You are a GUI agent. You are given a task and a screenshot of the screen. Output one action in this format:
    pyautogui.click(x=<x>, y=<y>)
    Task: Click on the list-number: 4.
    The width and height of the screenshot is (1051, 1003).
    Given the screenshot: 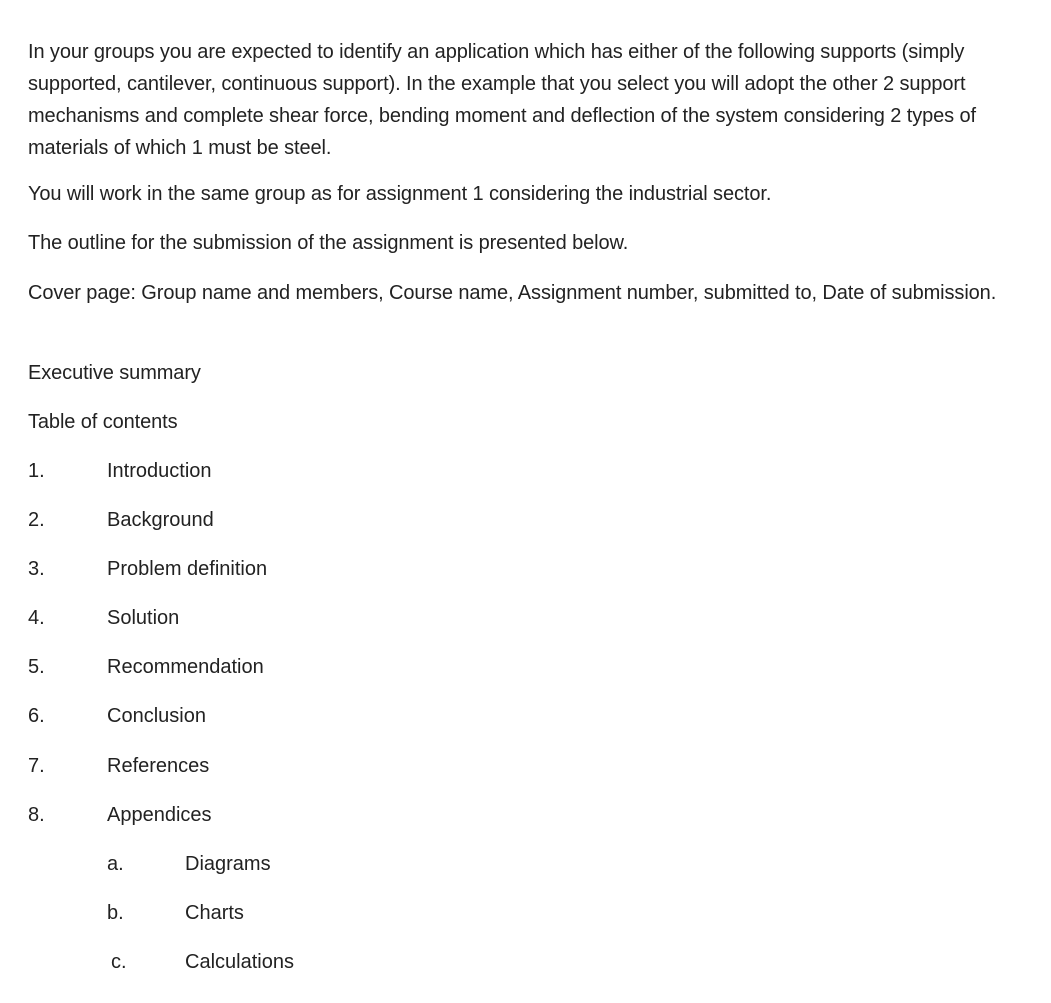 What is the action you would take?
    pyautogui.click(x=36, y=618)
    